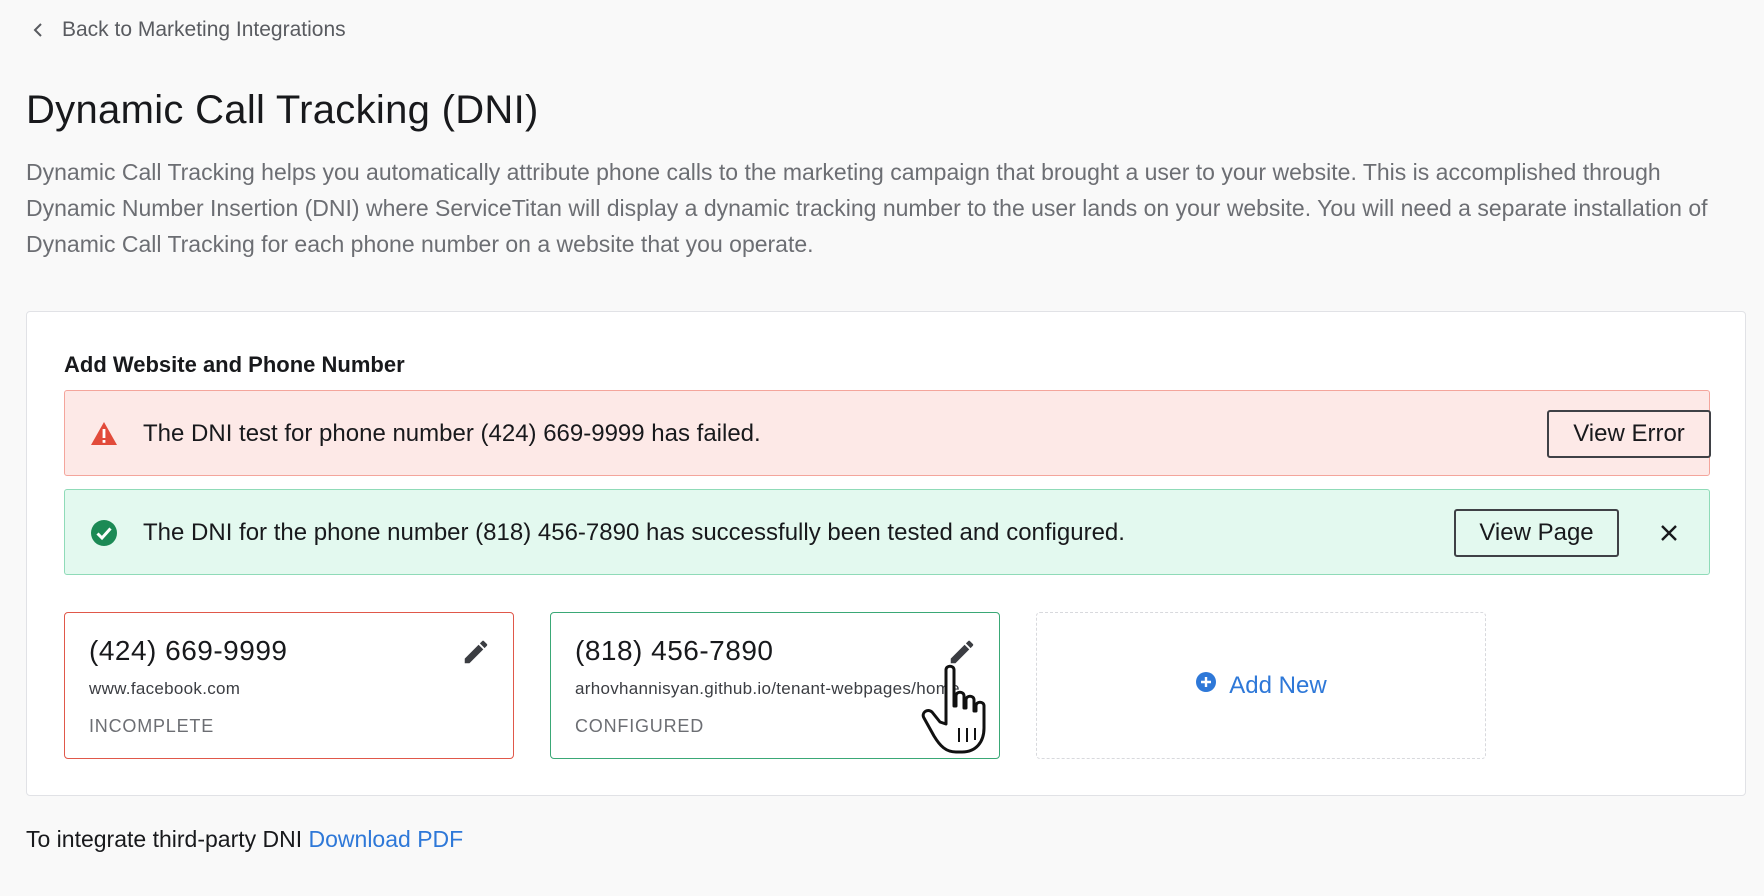  What do you see at coordinates (152, 726) in the screenshot?
I see `card-status: INCOMPLETE` at bounding box center [152, 726].